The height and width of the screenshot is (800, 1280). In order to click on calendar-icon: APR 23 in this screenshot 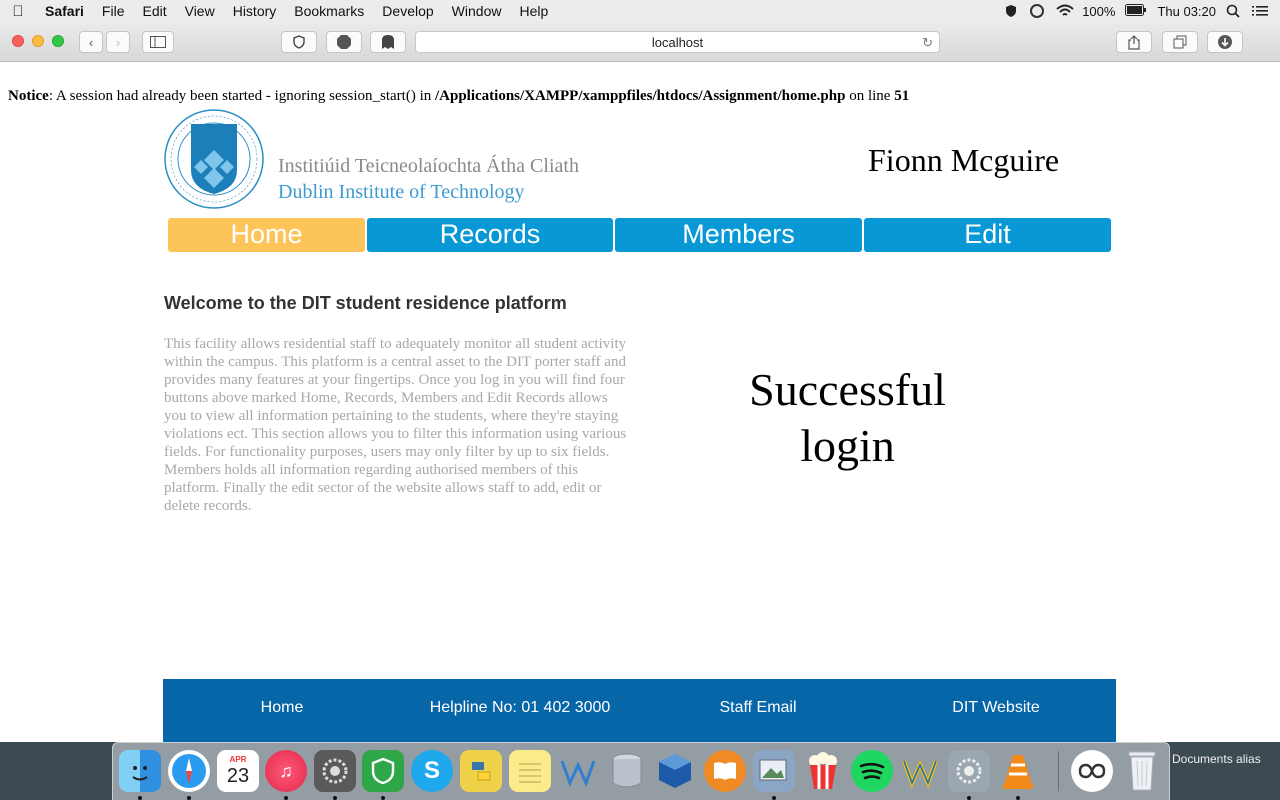, I will do `click(238, 771)`.